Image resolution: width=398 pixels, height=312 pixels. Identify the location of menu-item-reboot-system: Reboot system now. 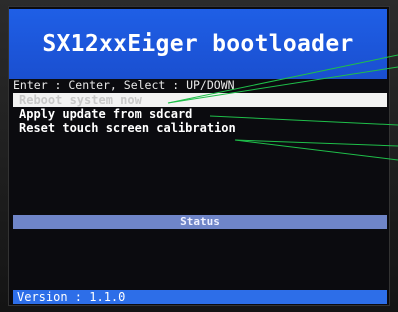
(200, 100).